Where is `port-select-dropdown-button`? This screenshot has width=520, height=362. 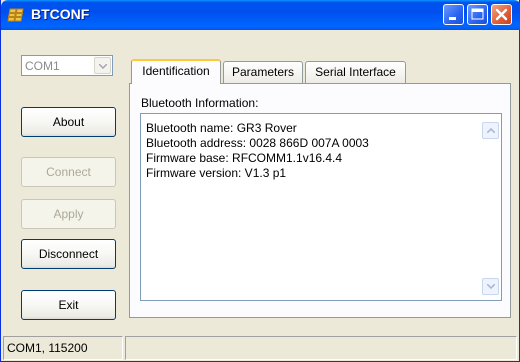
port-select-dropdown-button is located at coordinates (102, 65).